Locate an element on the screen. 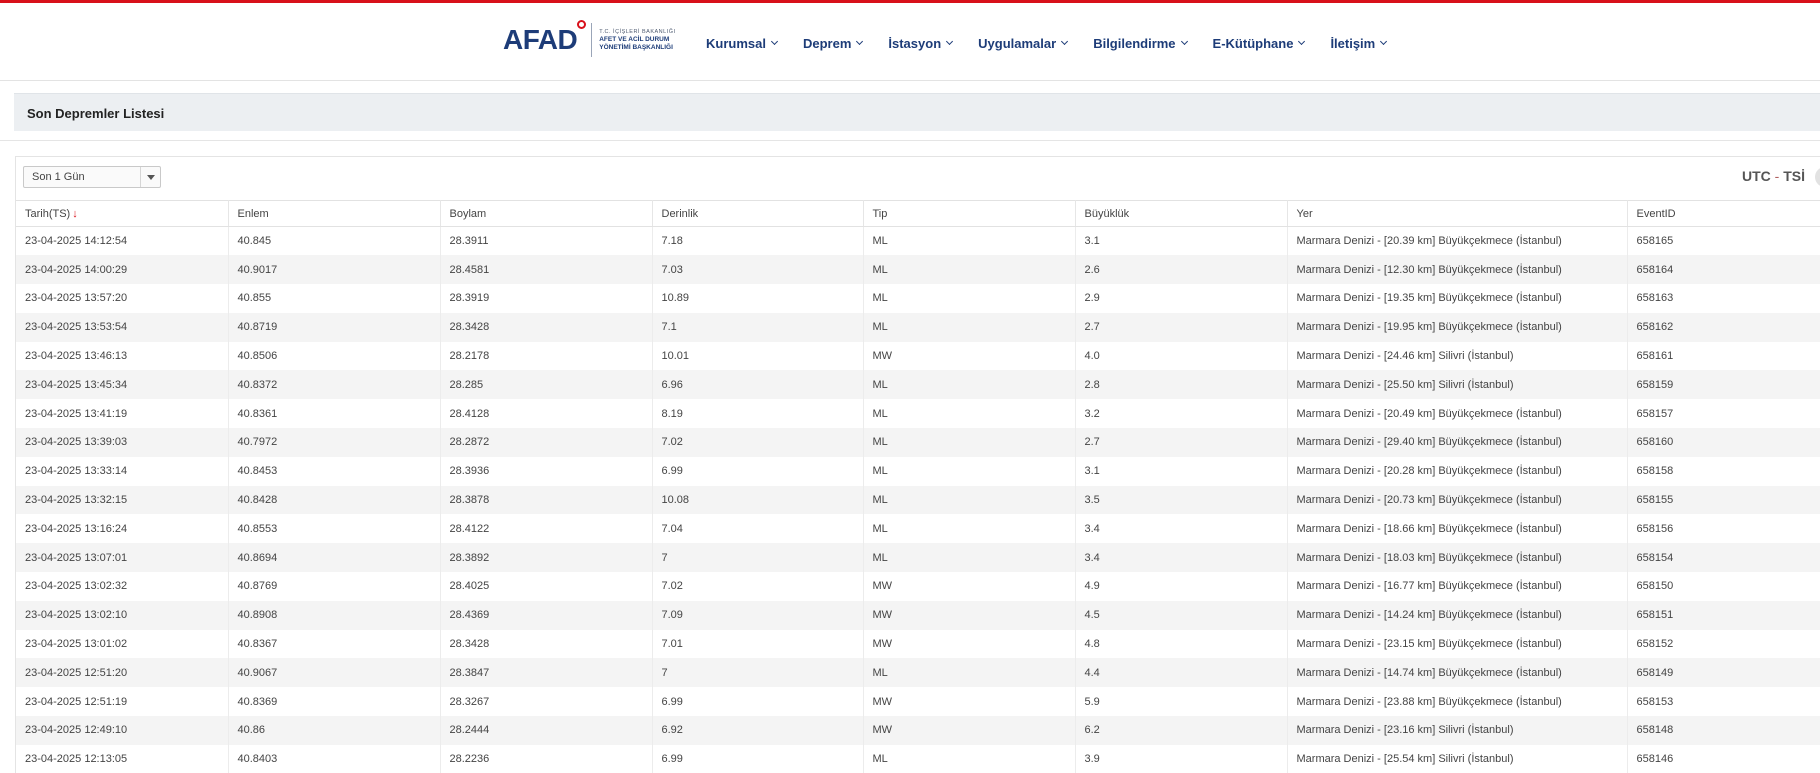 This screenshot has height=773, width=1820. nav-item-bilgilendirme: Bilgilendirme is located at coordinates (1140, 43).